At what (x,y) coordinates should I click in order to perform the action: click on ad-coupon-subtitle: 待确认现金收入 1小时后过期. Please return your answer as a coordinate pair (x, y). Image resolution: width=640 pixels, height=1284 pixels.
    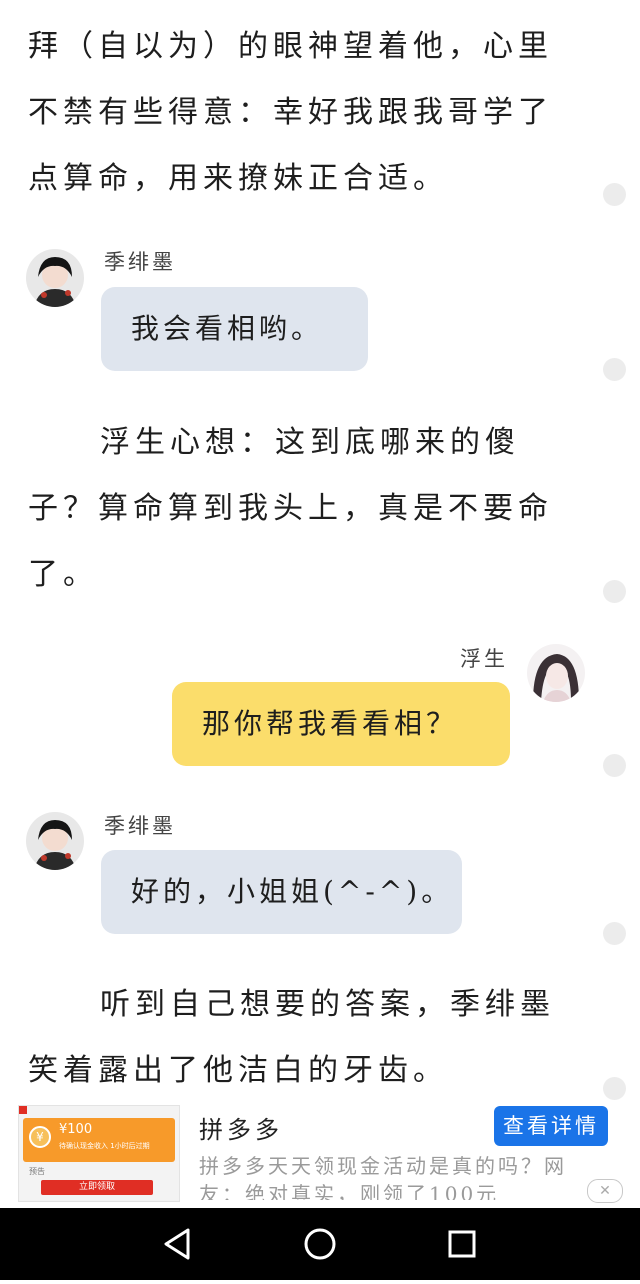
    Looking at the image, I should click on (104, 1146).